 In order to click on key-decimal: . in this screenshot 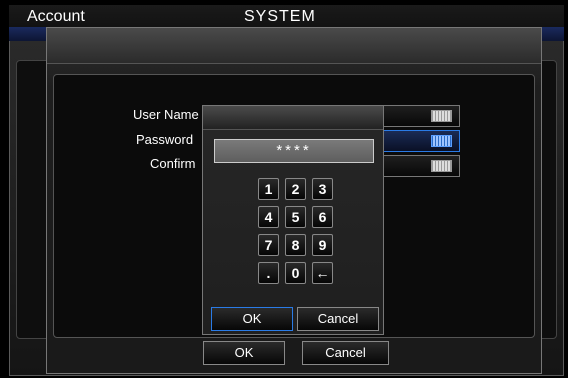, I will do `click(268, 273)`.